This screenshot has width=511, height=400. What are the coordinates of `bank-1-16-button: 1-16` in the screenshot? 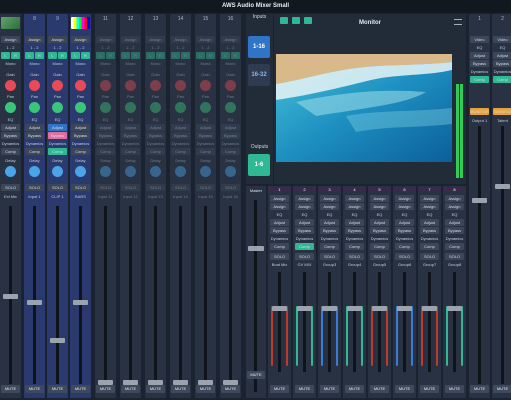 It's located at (259, 47).